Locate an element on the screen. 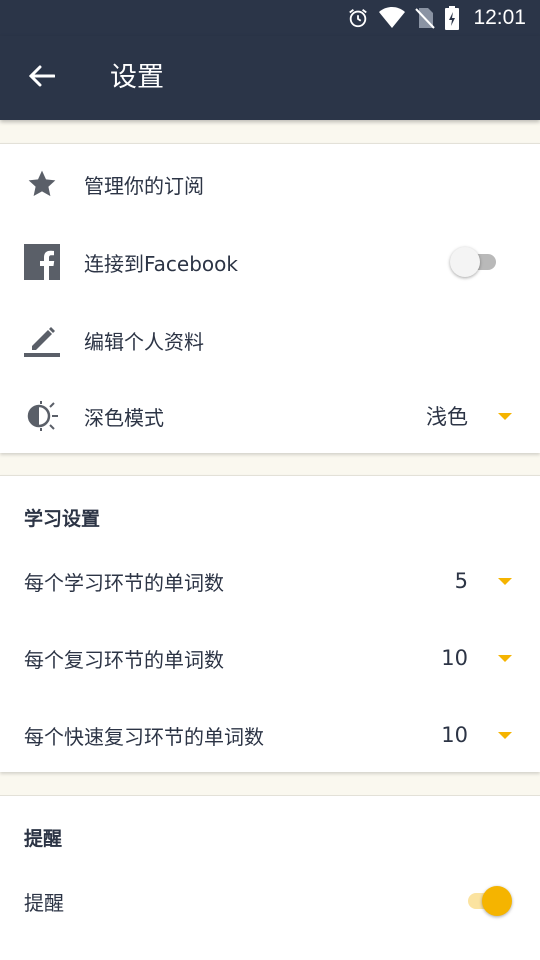 This screenshot has width=540, height=960. speed-review-words-count-value: 10 is located at coordinates (454, 735).